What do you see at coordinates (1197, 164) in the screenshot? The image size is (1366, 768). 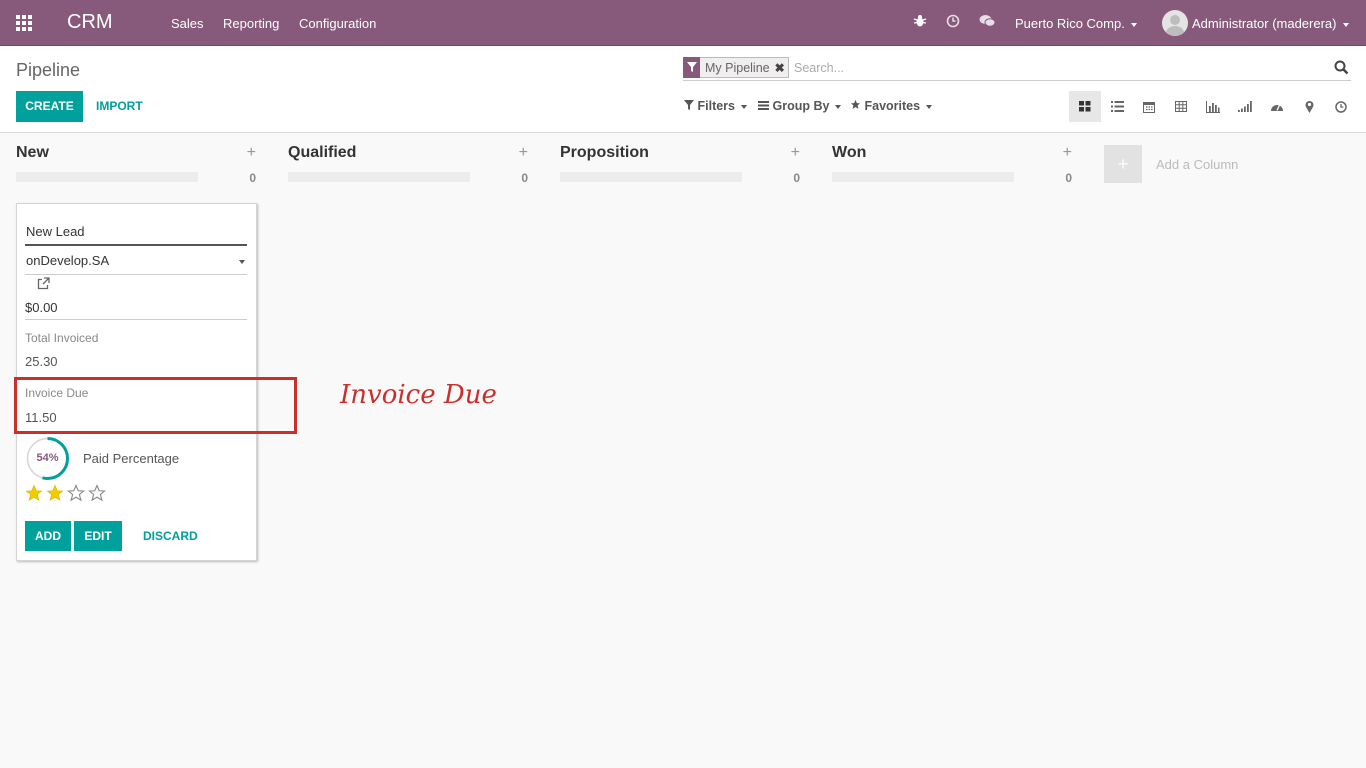 I see `add-column-label: Add a Column` at bounding box center [1197, 164].